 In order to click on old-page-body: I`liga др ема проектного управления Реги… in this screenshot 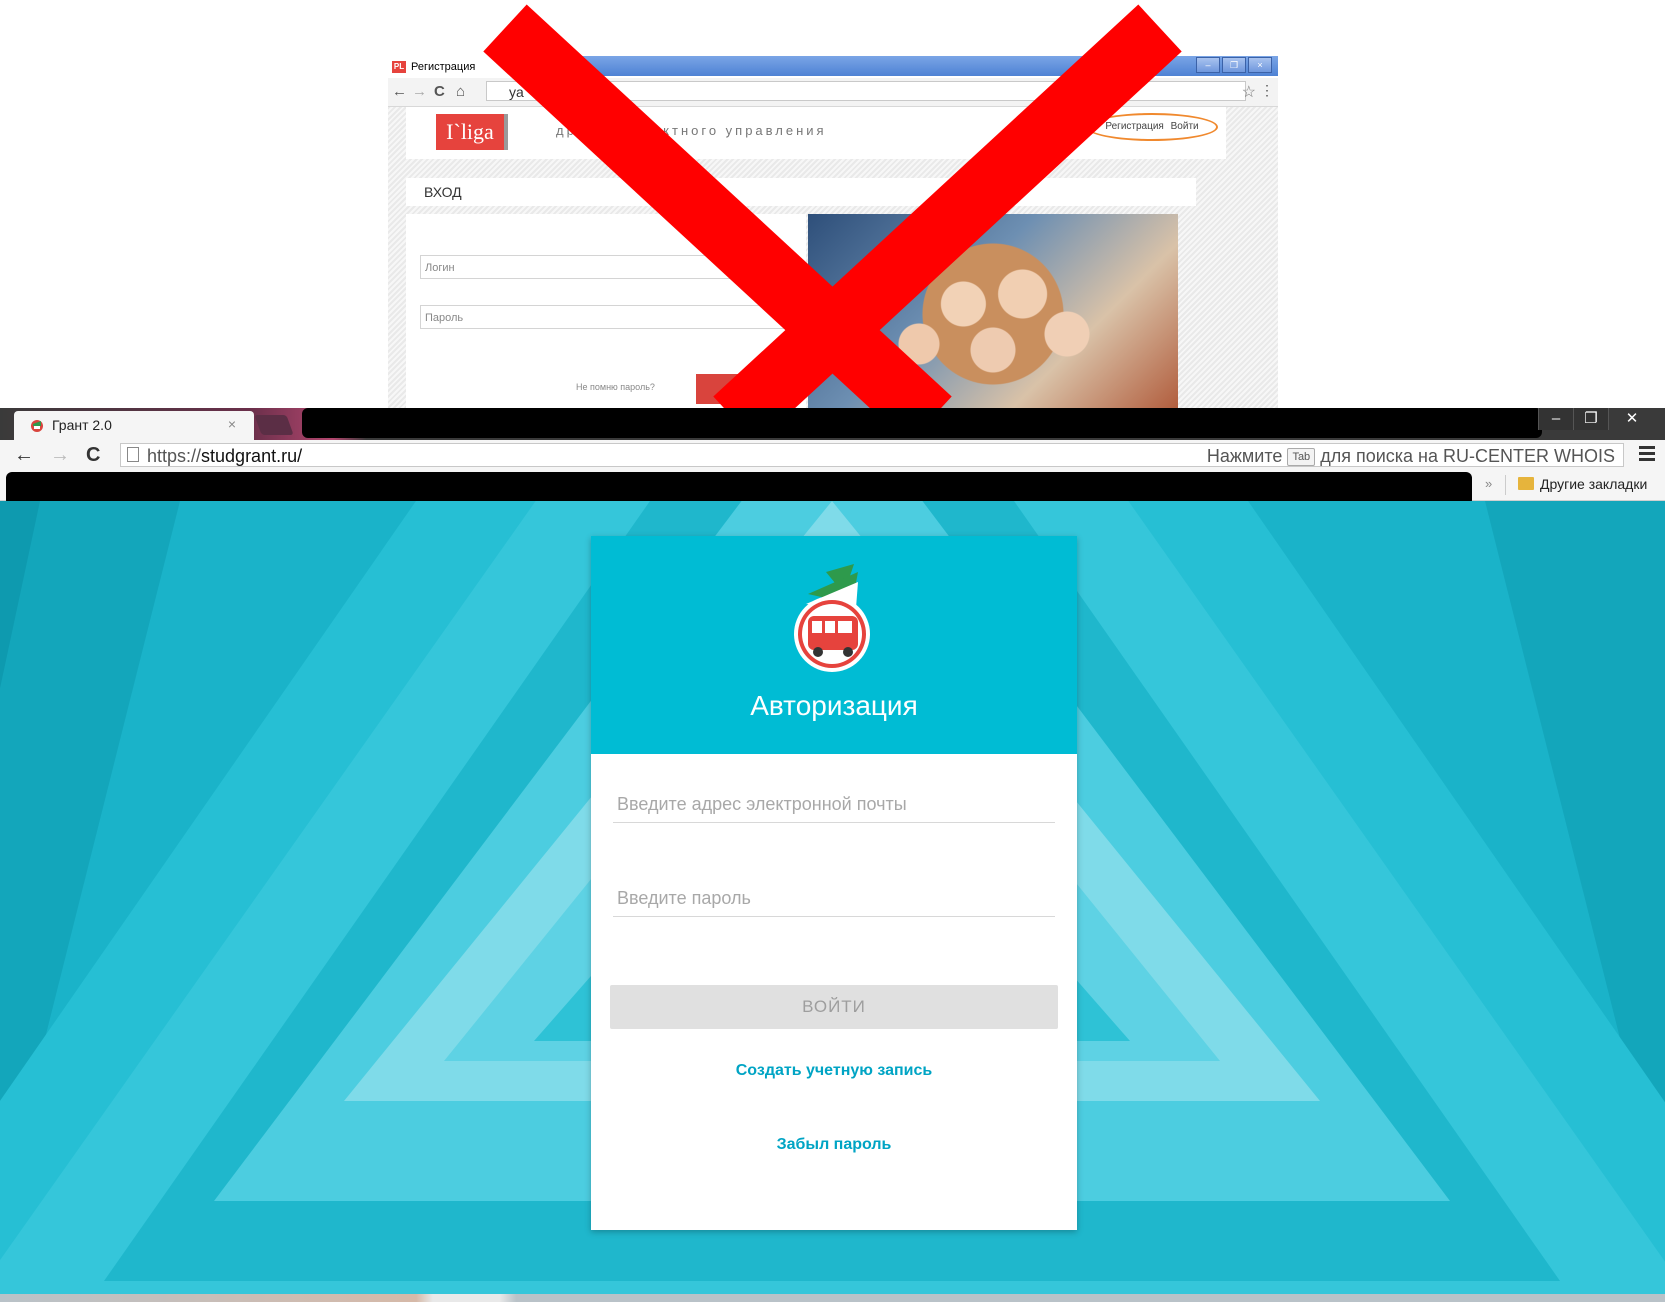, I will do `click(833, 257)`.